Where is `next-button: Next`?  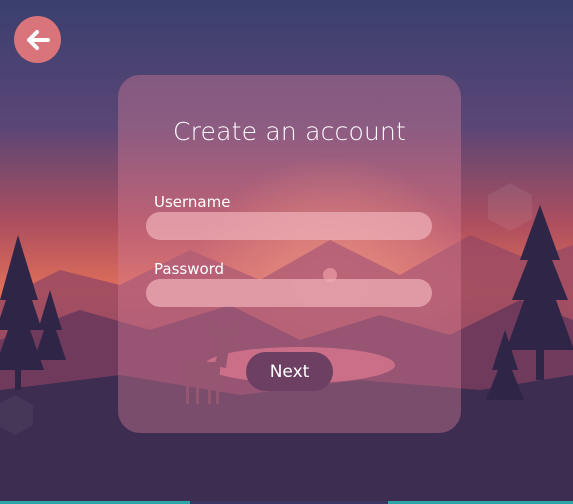 next-button: Next is located at coordinates (289, 371).